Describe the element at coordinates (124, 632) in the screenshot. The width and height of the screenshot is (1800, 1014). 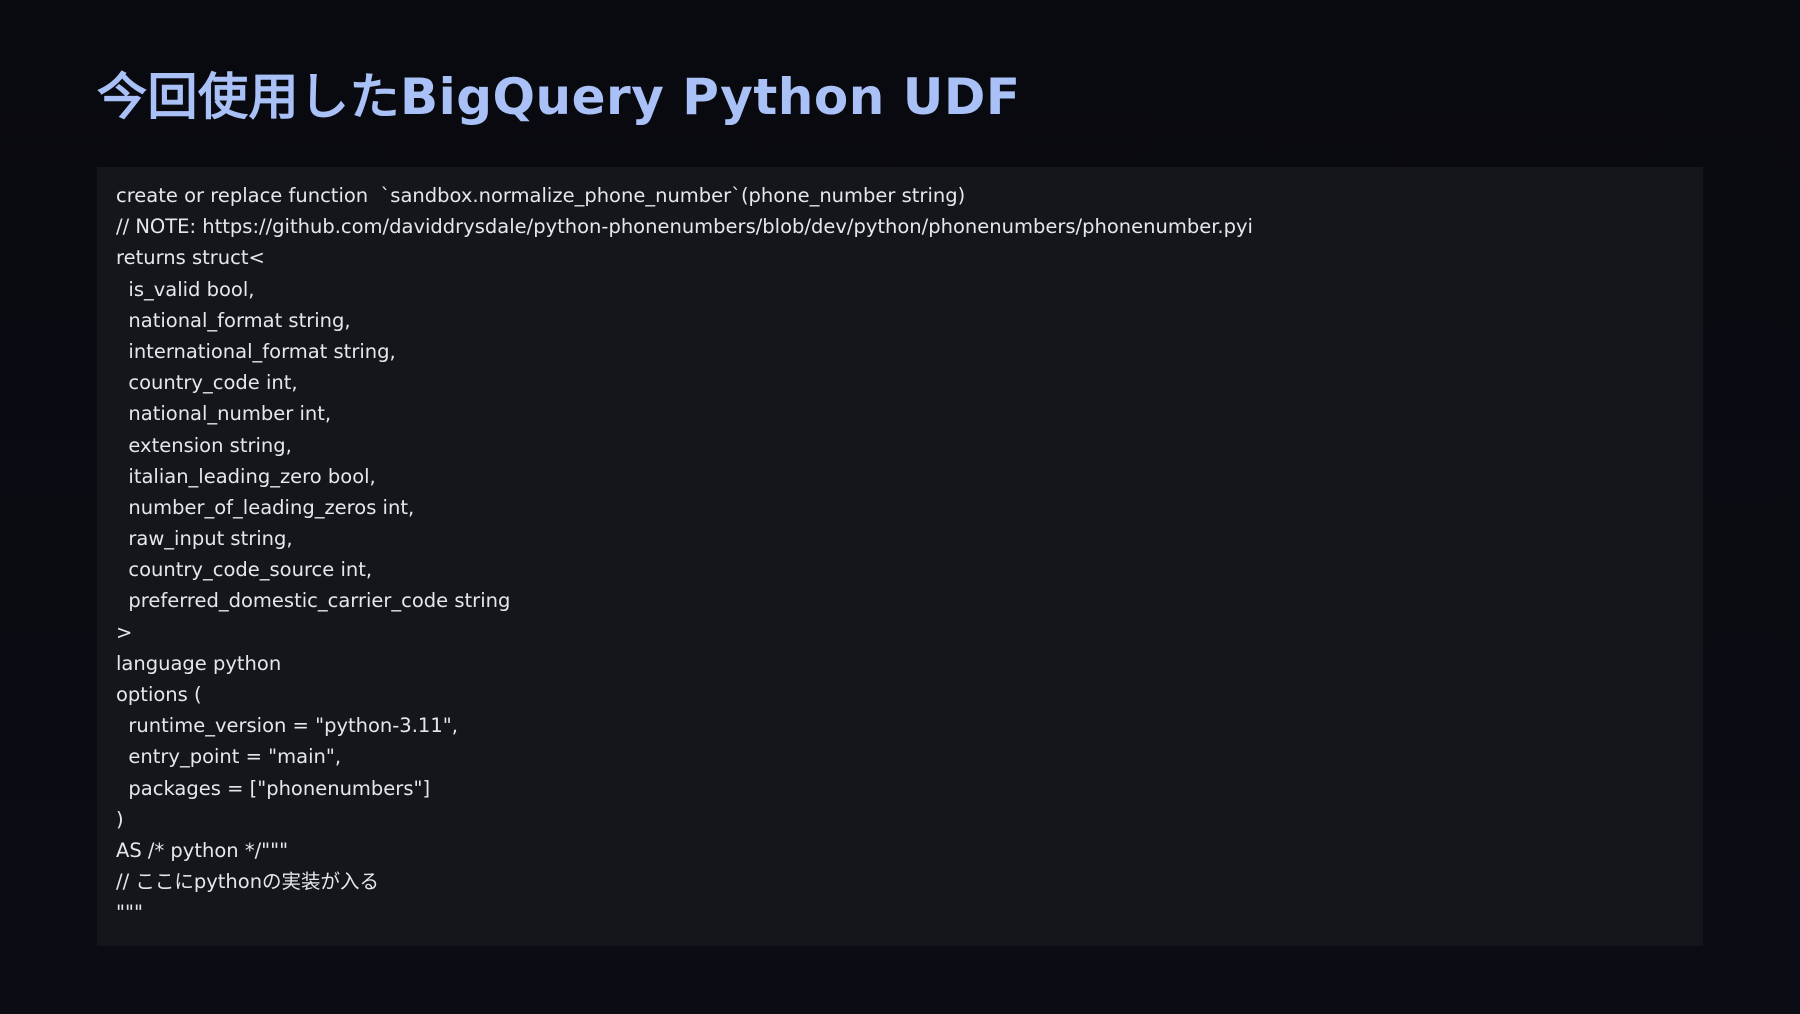
I see `code-line: >` at that location.